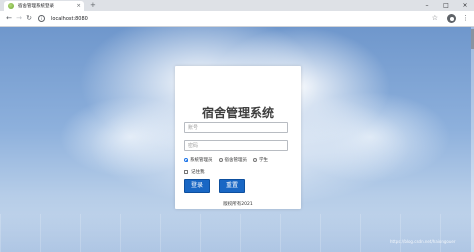 The height and width of the screenshot is (252, 474). What do you see at coordinates (238, 204) in the screenshot?
I see `copyright-text: 版权所有2021` at bounding box center [238, 204].